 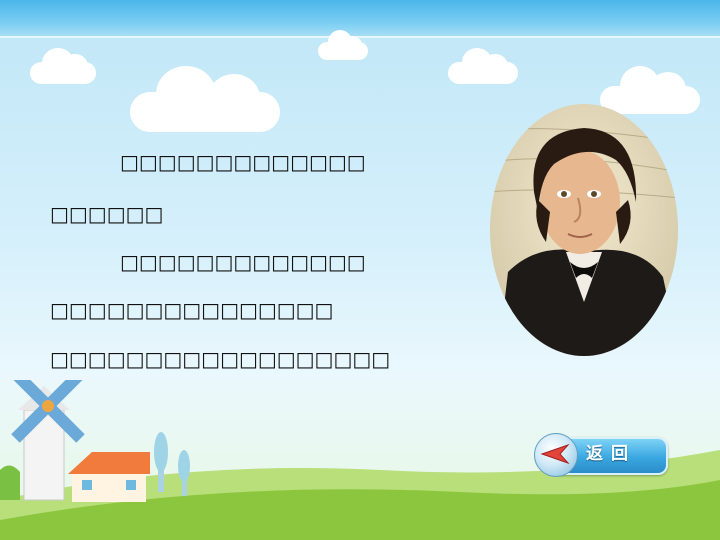 What do you see at coordinates (107, 214) in the screenshot?
I see `text-line-2: □□□□□□` at bounding box center [107, 214].